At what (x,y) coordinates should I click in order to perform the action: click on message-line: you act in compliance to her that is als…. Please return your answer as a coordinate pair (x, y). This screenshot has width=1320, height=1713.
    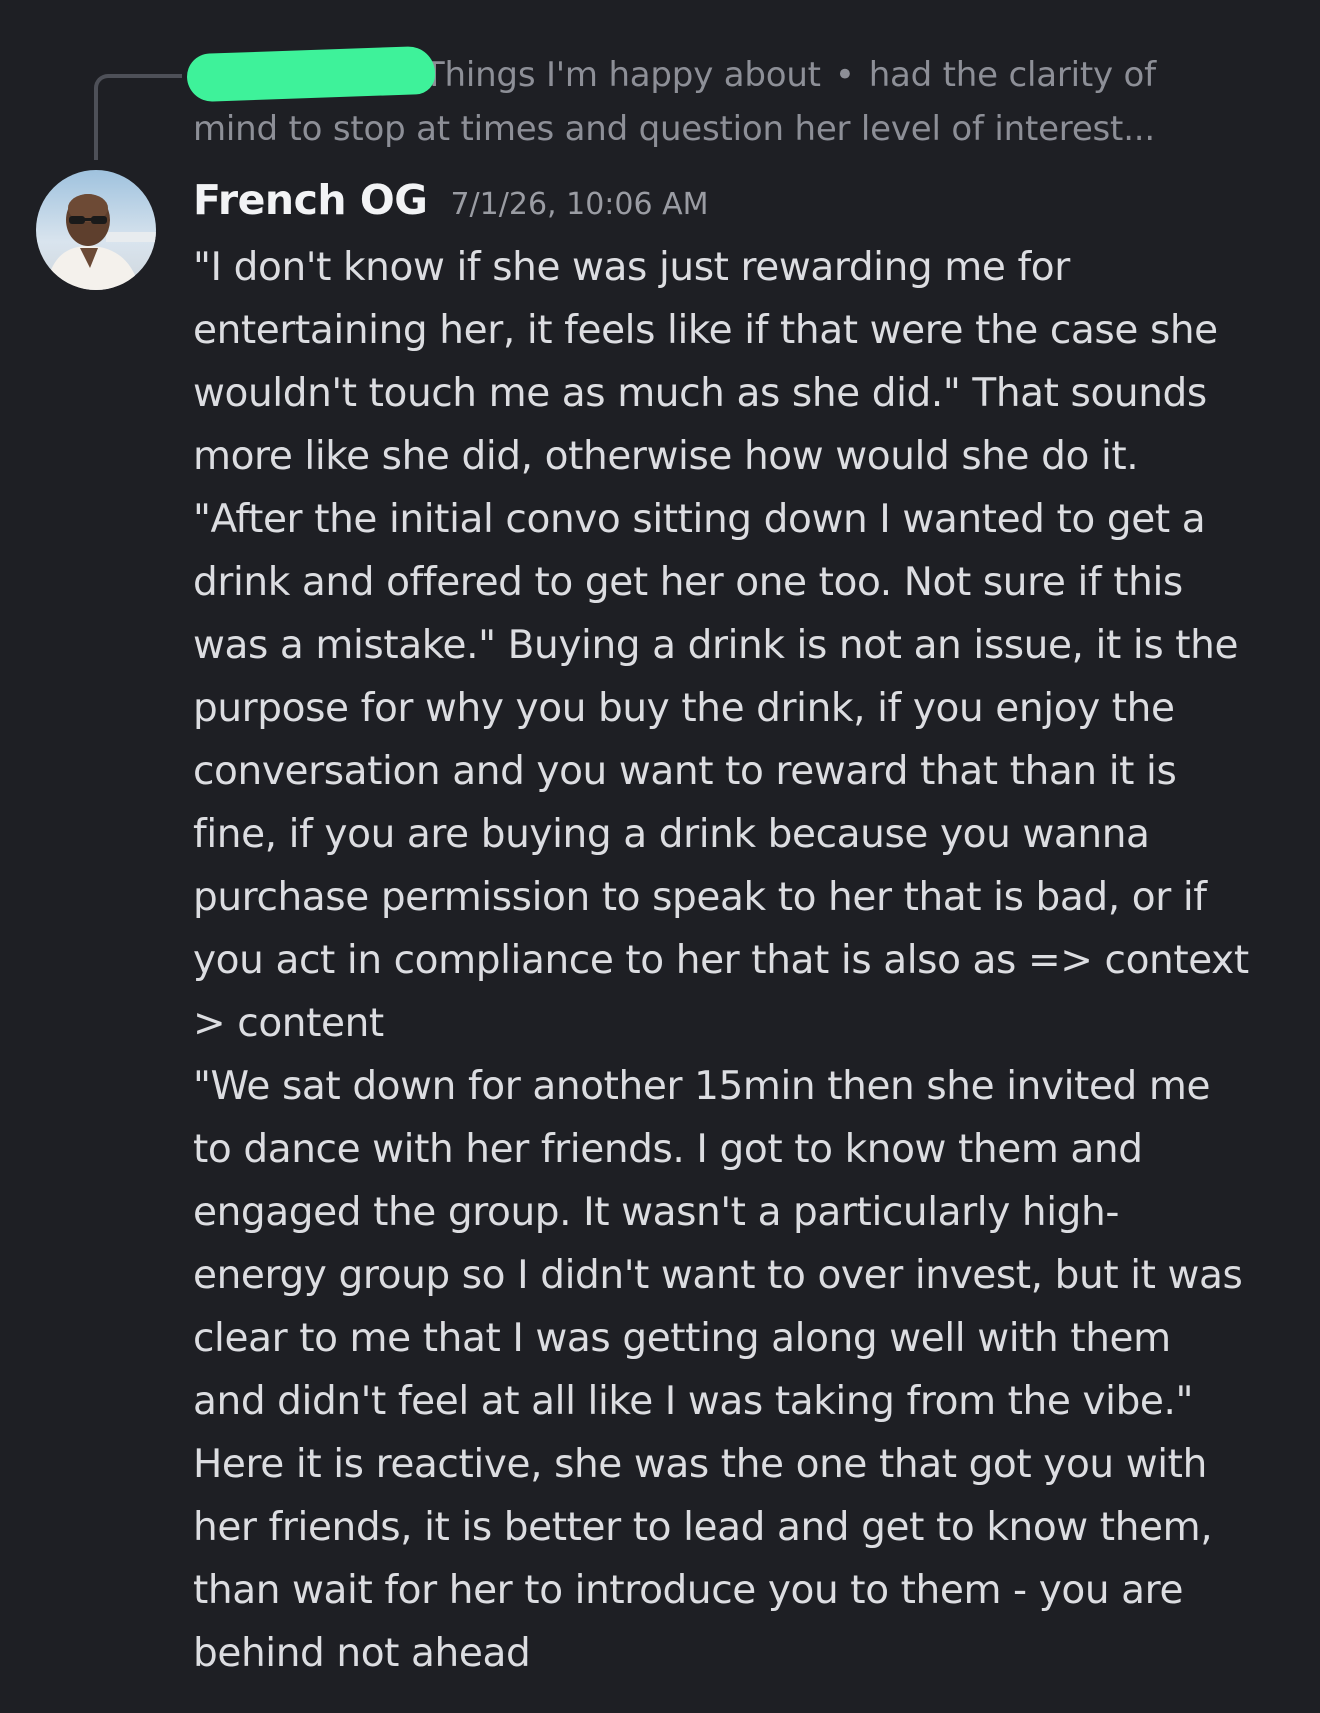
    Looking at the image, I should click on (721, 960).